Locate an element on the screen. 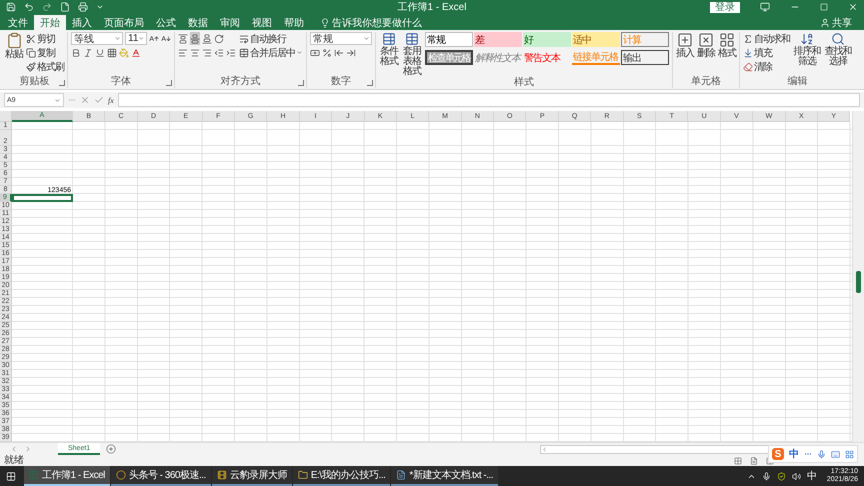 This screenshot has width=864, height=486. notepad-icon is located at coordinates (401, 475).